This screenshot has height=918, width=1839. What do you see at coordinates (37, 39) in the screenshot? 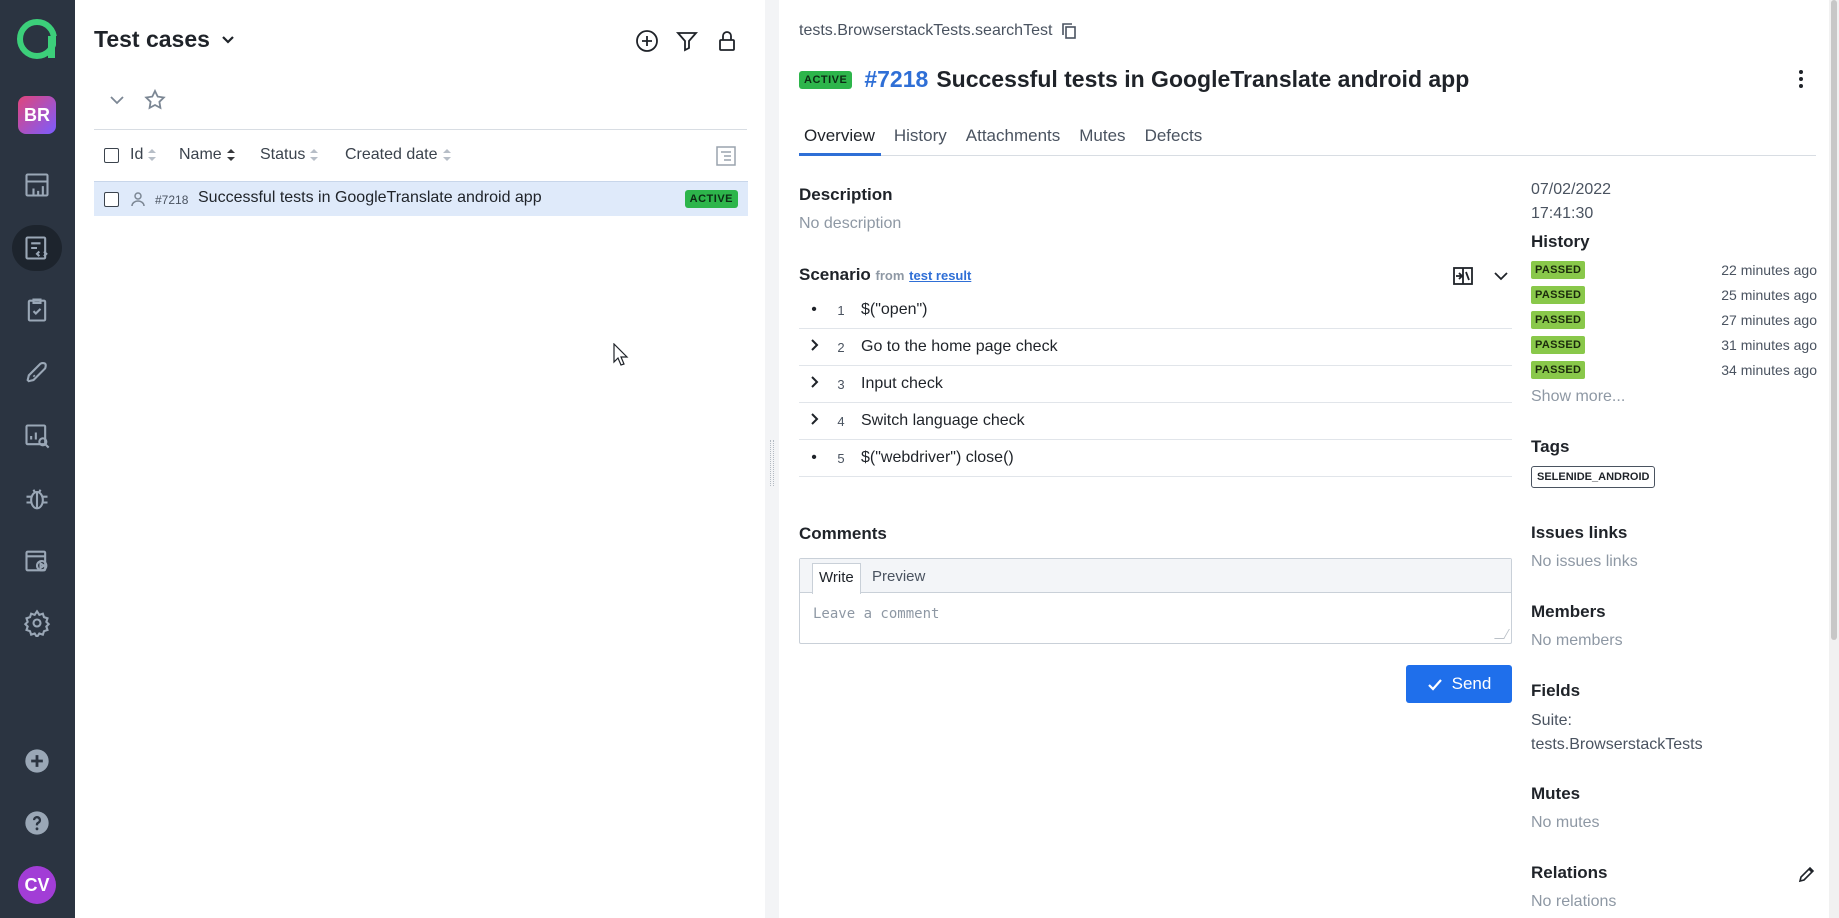
I see `app-logo-icon` at bounding box center [37, 39].